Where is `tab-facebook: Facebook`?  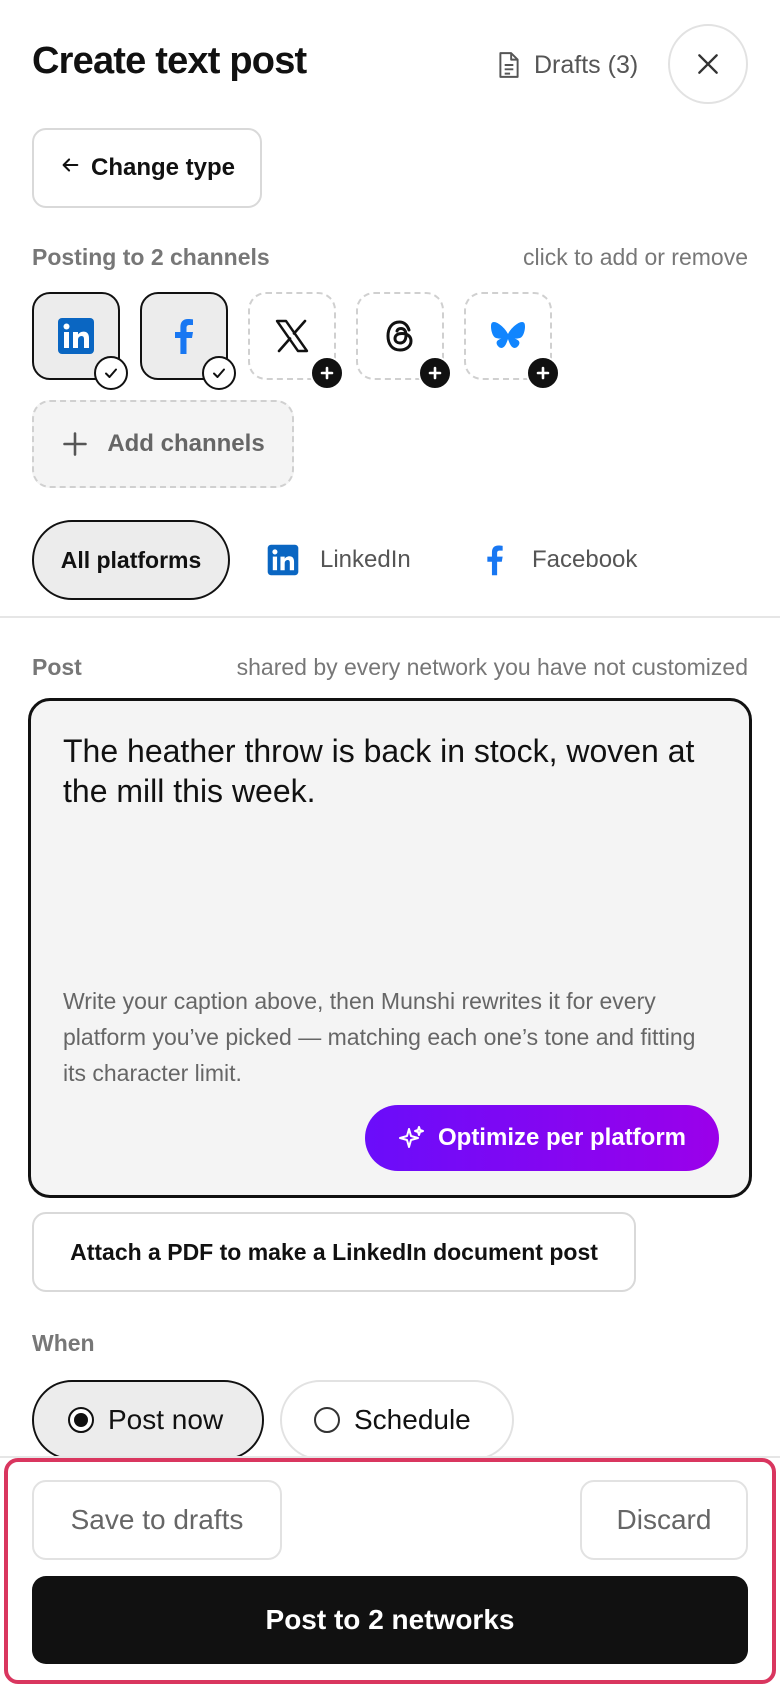
tab-facebook: Facebook is located at coordinates (557, 560).